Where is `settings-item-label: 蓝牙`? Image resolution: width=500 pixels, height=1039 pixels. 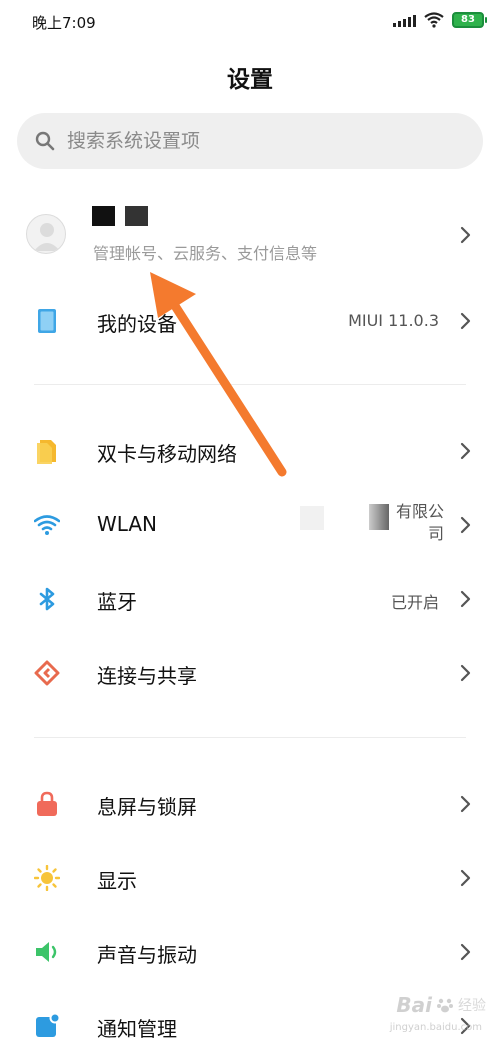
settings-item-label: 蓝牙 is located at coordinates (117, 602).